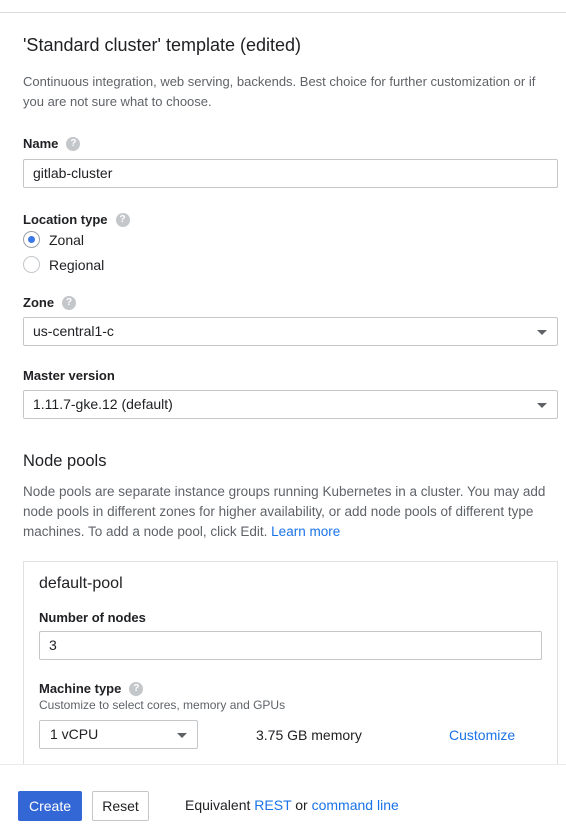 This screenshot has width=566, height=832. What do you see at coordinates (50, 806) in the screenshot?
I see `create-button: Create` at bounding box center [50, 806].